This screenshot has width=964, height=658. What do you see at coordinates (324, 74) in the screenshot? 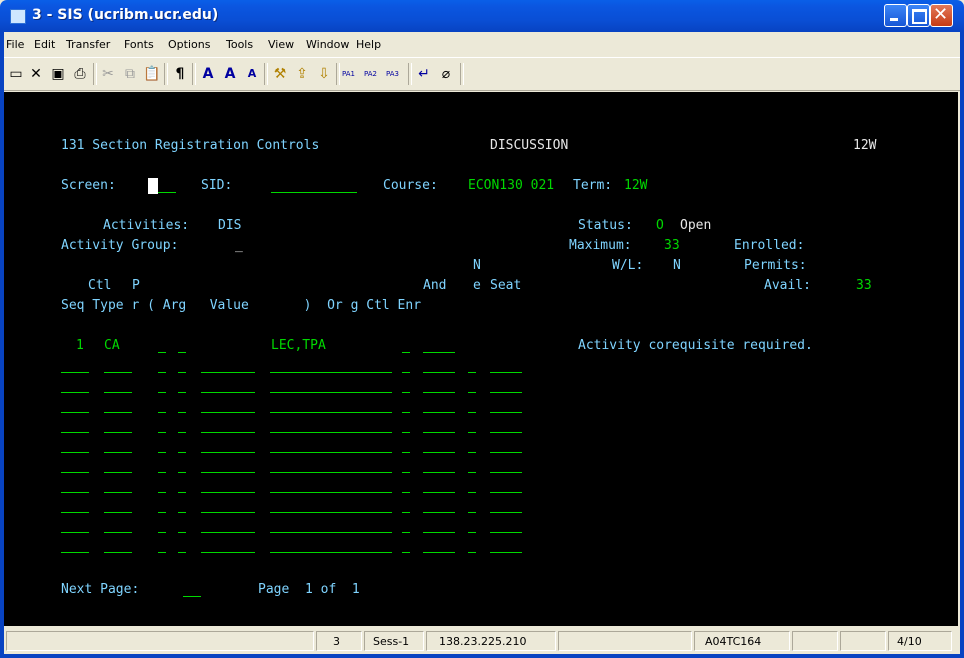
I see `receive-file-icon: ⇩` at bounding box center [324, 74].